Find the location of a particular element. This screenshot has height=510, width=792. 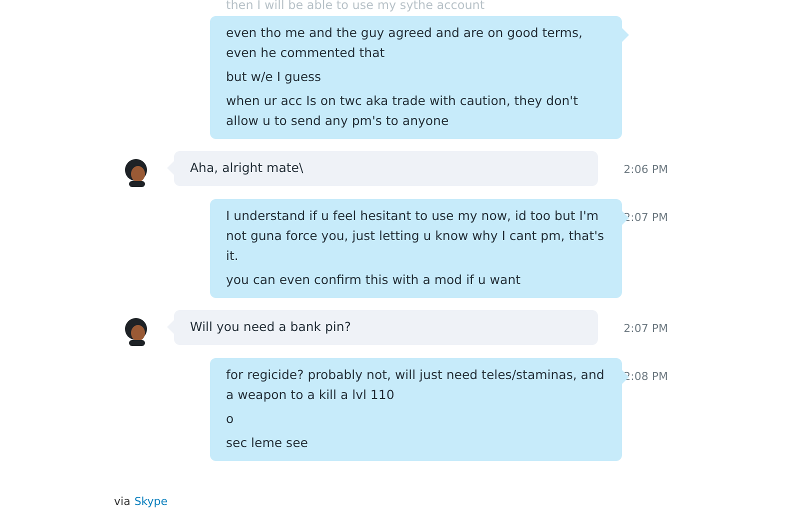

footer-text: via is located at coordinates (122, 501).